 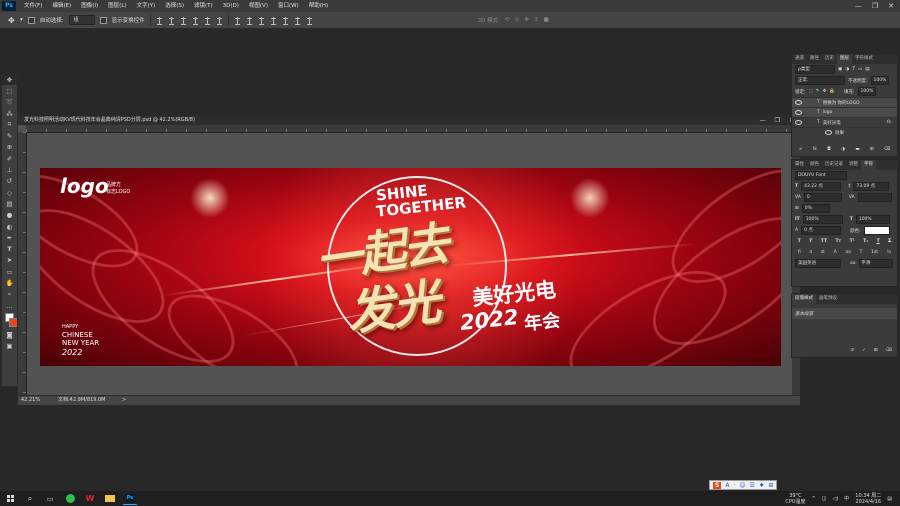 I want to click on half-icon: ½, so click(x=889, y=252).